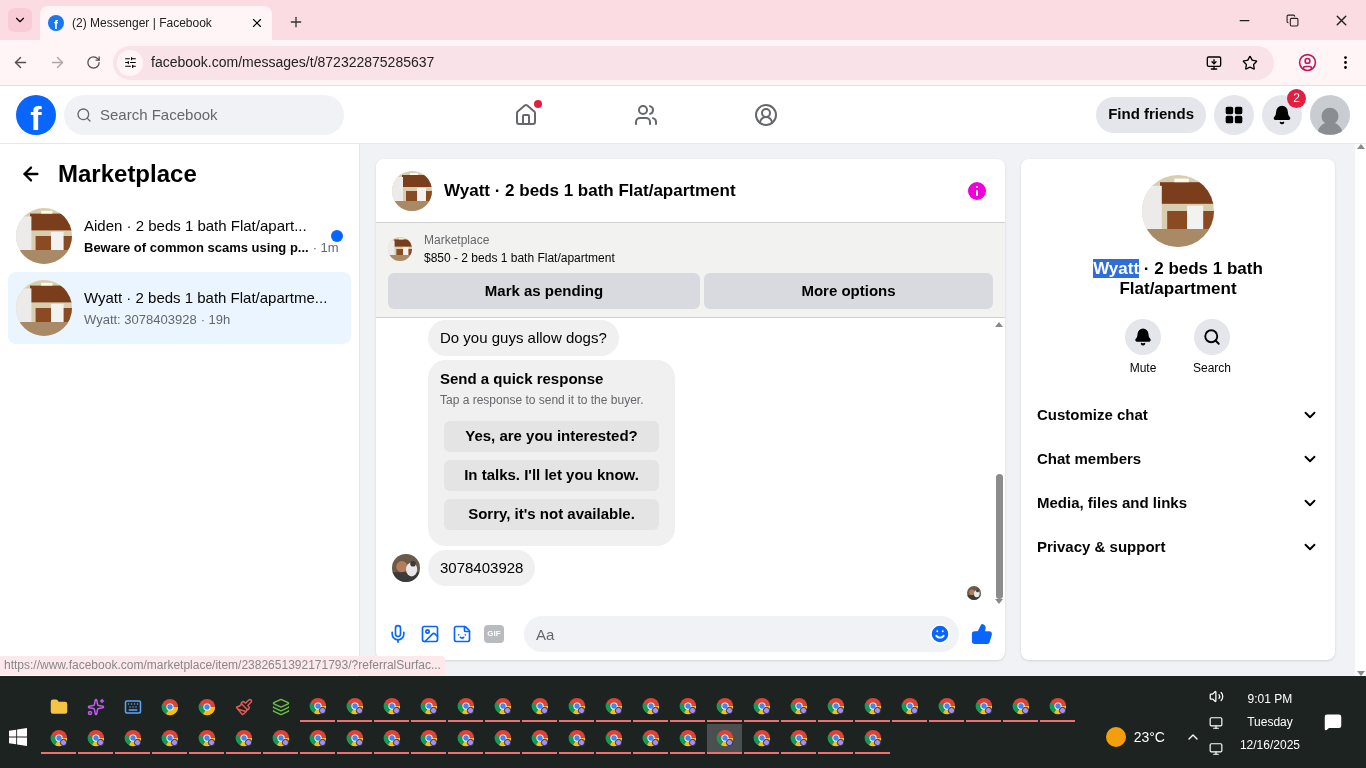 The width and height of the screenshot is (1366, 768). Describe the element at coordinates (724, 739) in the screenshot. I see `taskbar-app-icon` at that location.